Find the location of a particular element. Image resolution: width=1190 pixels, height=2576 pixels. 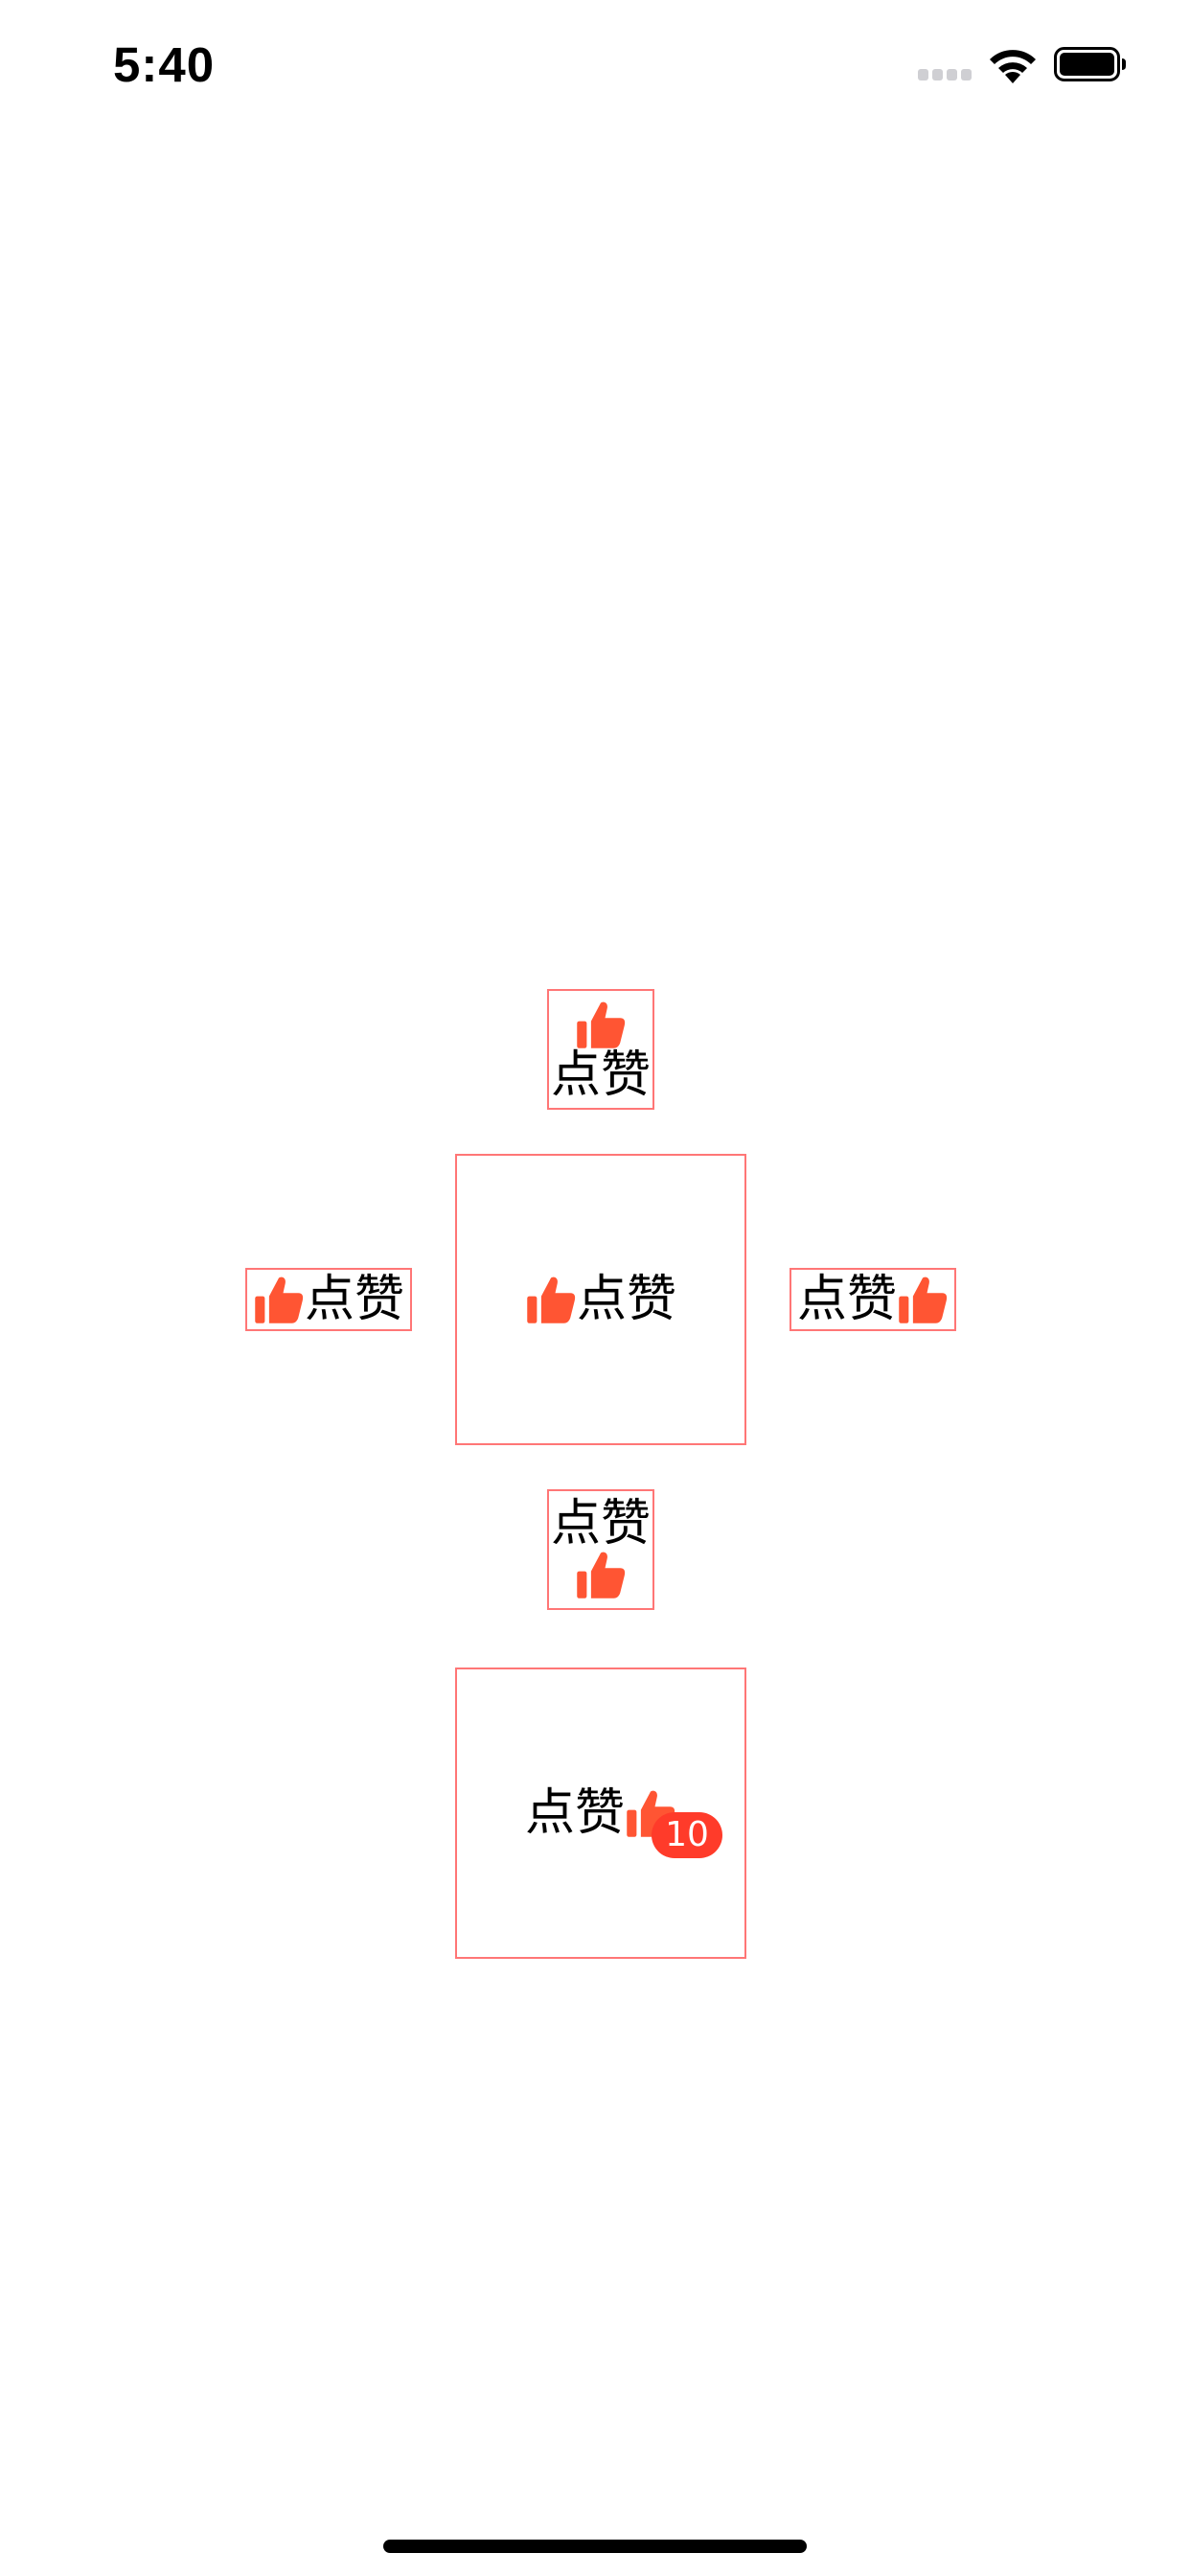

like-button-image-right: 点赞 is located at coordinates (873, 1299).